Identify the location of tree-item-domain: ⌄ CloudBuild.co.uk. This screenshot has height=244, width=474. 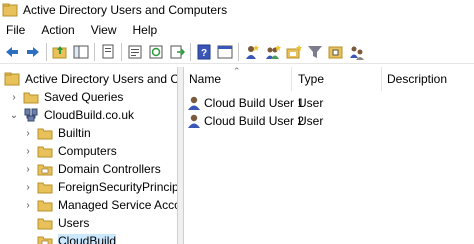
(71, 115).